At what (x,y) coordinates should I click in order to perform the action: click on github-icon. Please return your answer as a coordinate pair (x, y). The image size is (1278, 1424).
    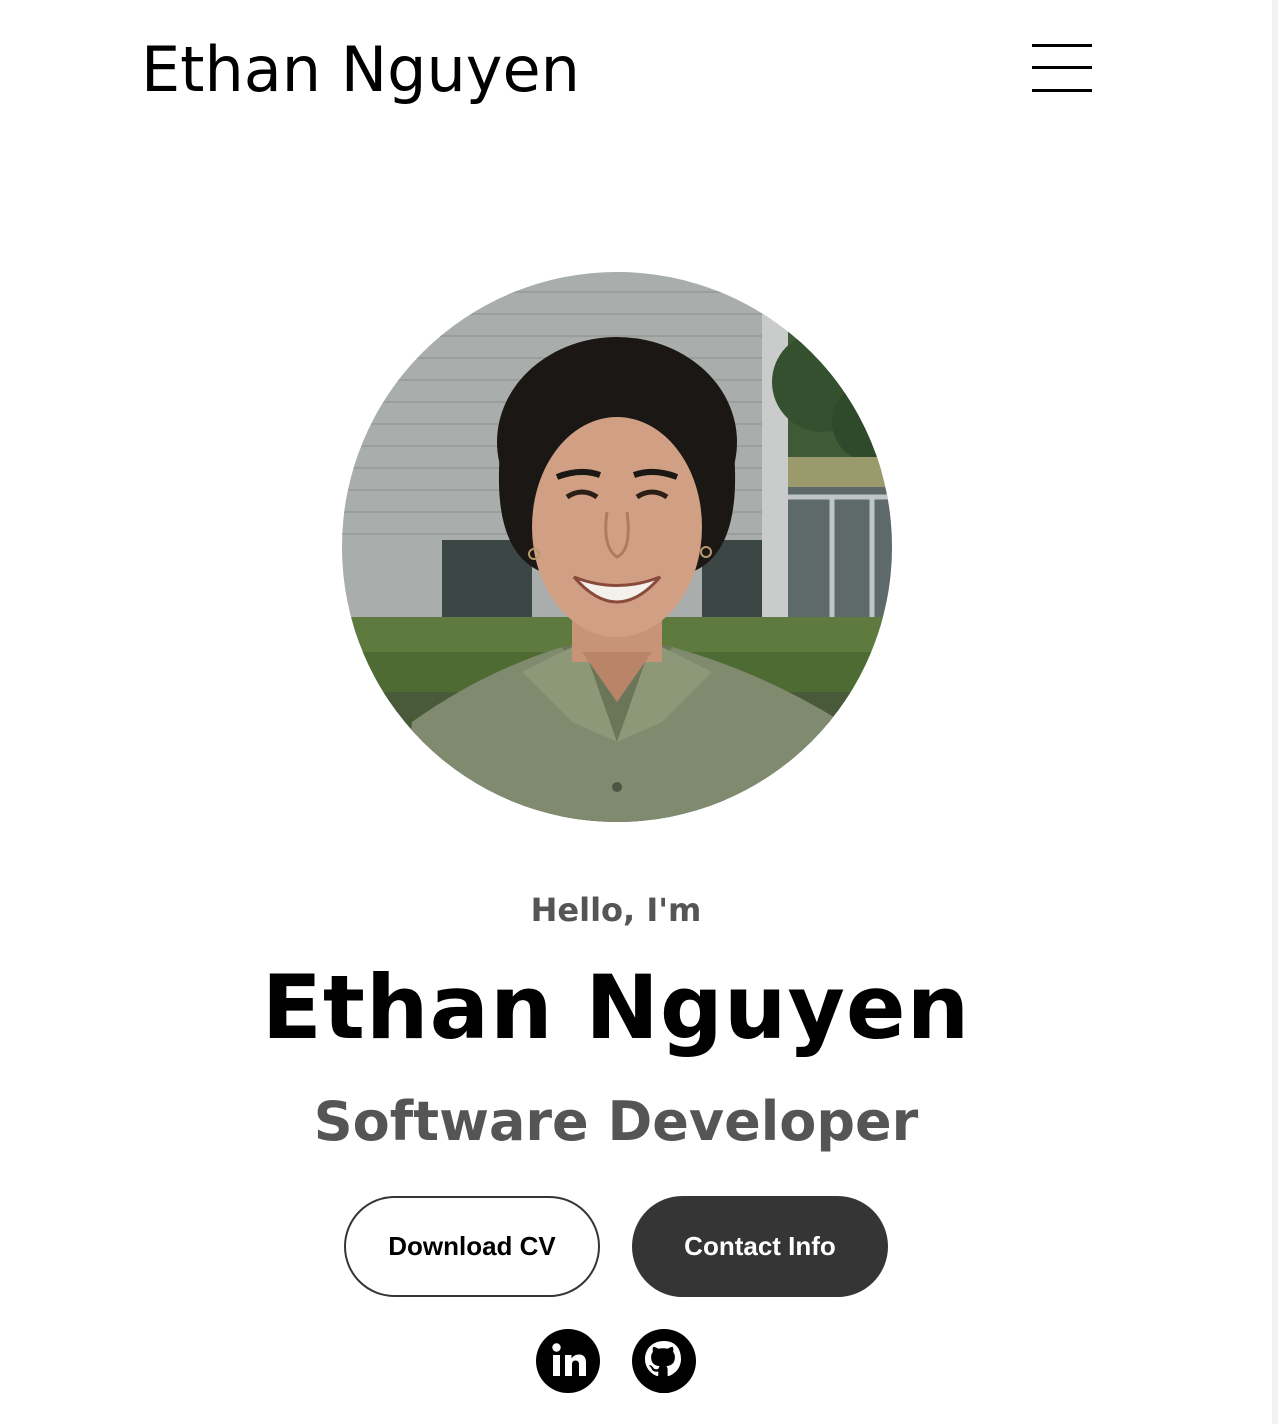
    Looking at the image, I should click on (664, 1361).